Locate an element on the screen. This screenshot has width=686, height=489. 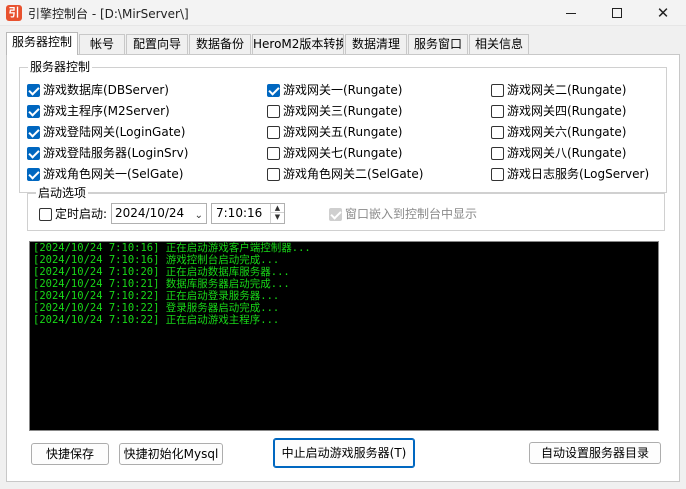
checkbox-label: 游戏网关六(Rungate) is located at coordinates (567, 132).